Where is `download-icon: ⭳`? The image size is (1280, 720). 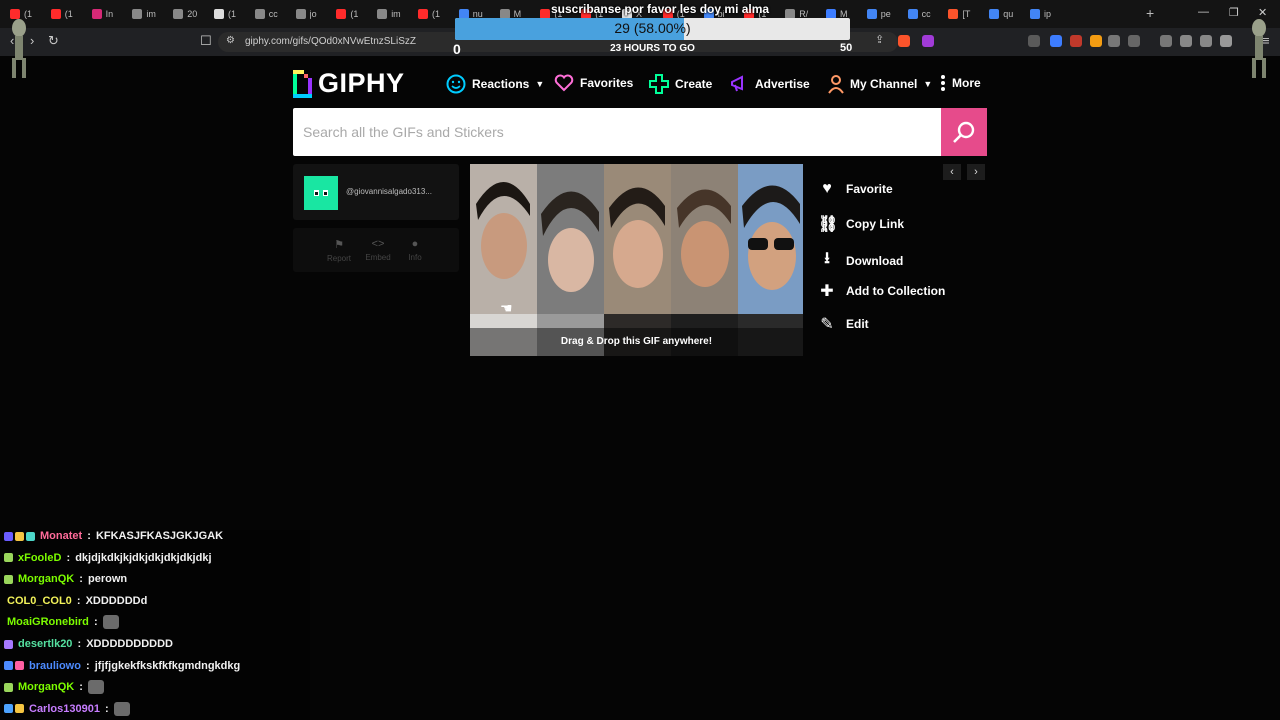
download-icon: ⭳ is located at coordinates (827, 258).